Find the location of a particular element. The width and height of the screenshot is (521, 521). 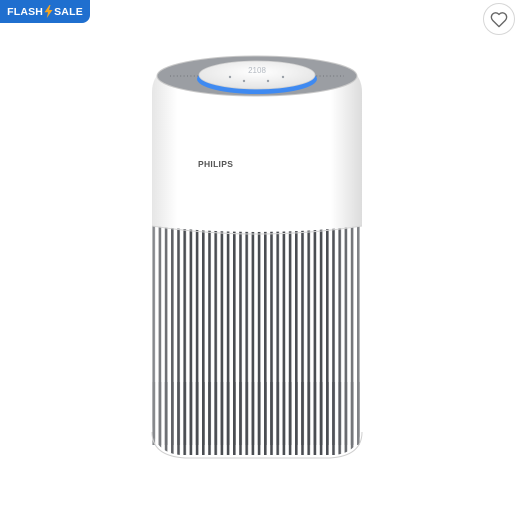

lightning-bolt-icon is located at coordinates (48, 11).